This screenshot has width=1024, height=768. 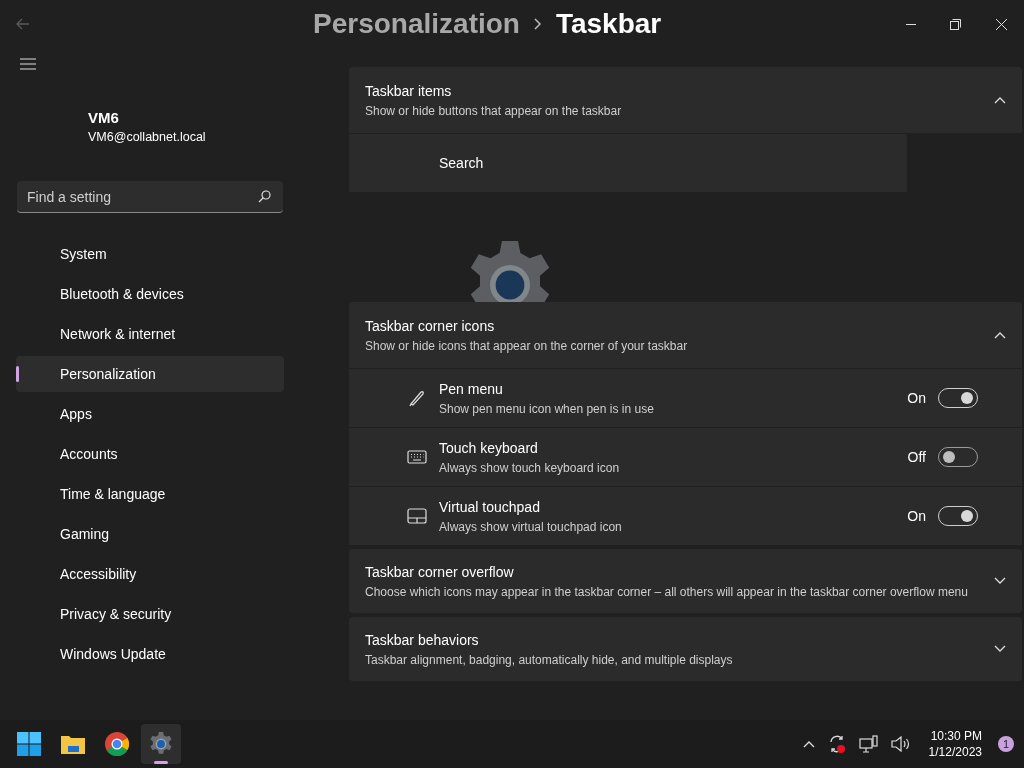 What do you see at coordinates (150, 374) in the screenshot?
I see `nav-item: Personalization` at bounding box center [150, 374].